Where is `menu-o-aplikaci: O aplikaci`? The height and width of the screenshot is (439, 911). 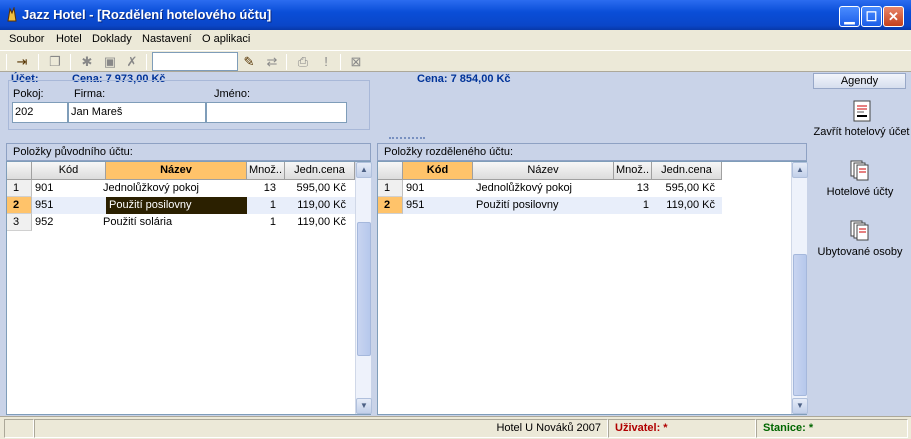
menu-o-aplikaci: O aplikaci is located at coordinates (226, 39).